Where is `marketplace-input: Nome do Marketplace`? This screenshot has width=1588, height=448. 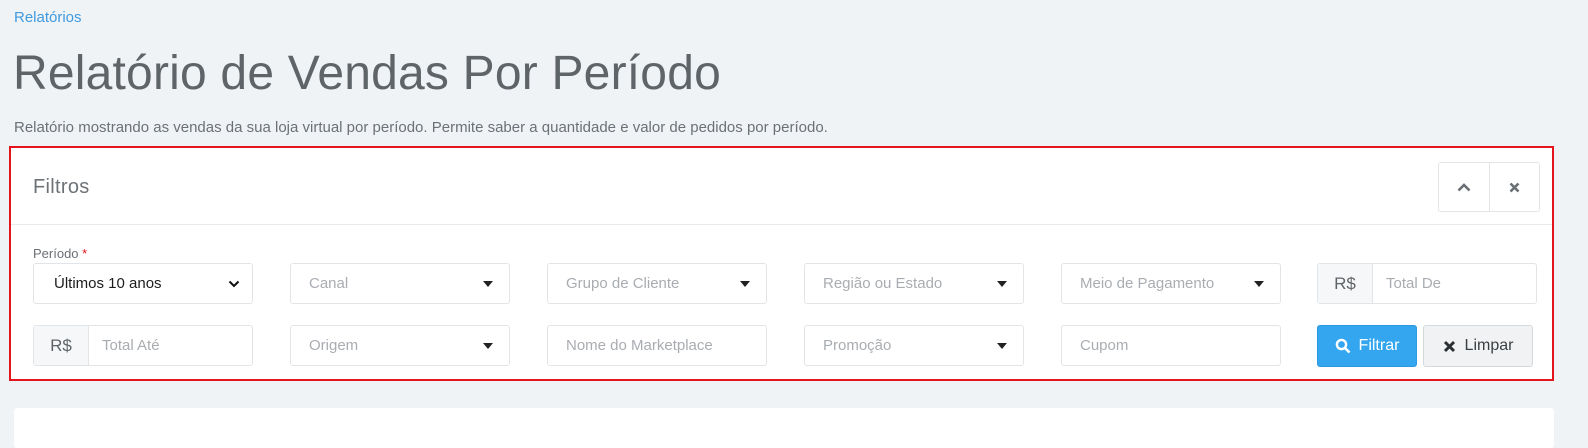 marketplace-input: Nome do Marketplace is located at coordinates (657, 345).